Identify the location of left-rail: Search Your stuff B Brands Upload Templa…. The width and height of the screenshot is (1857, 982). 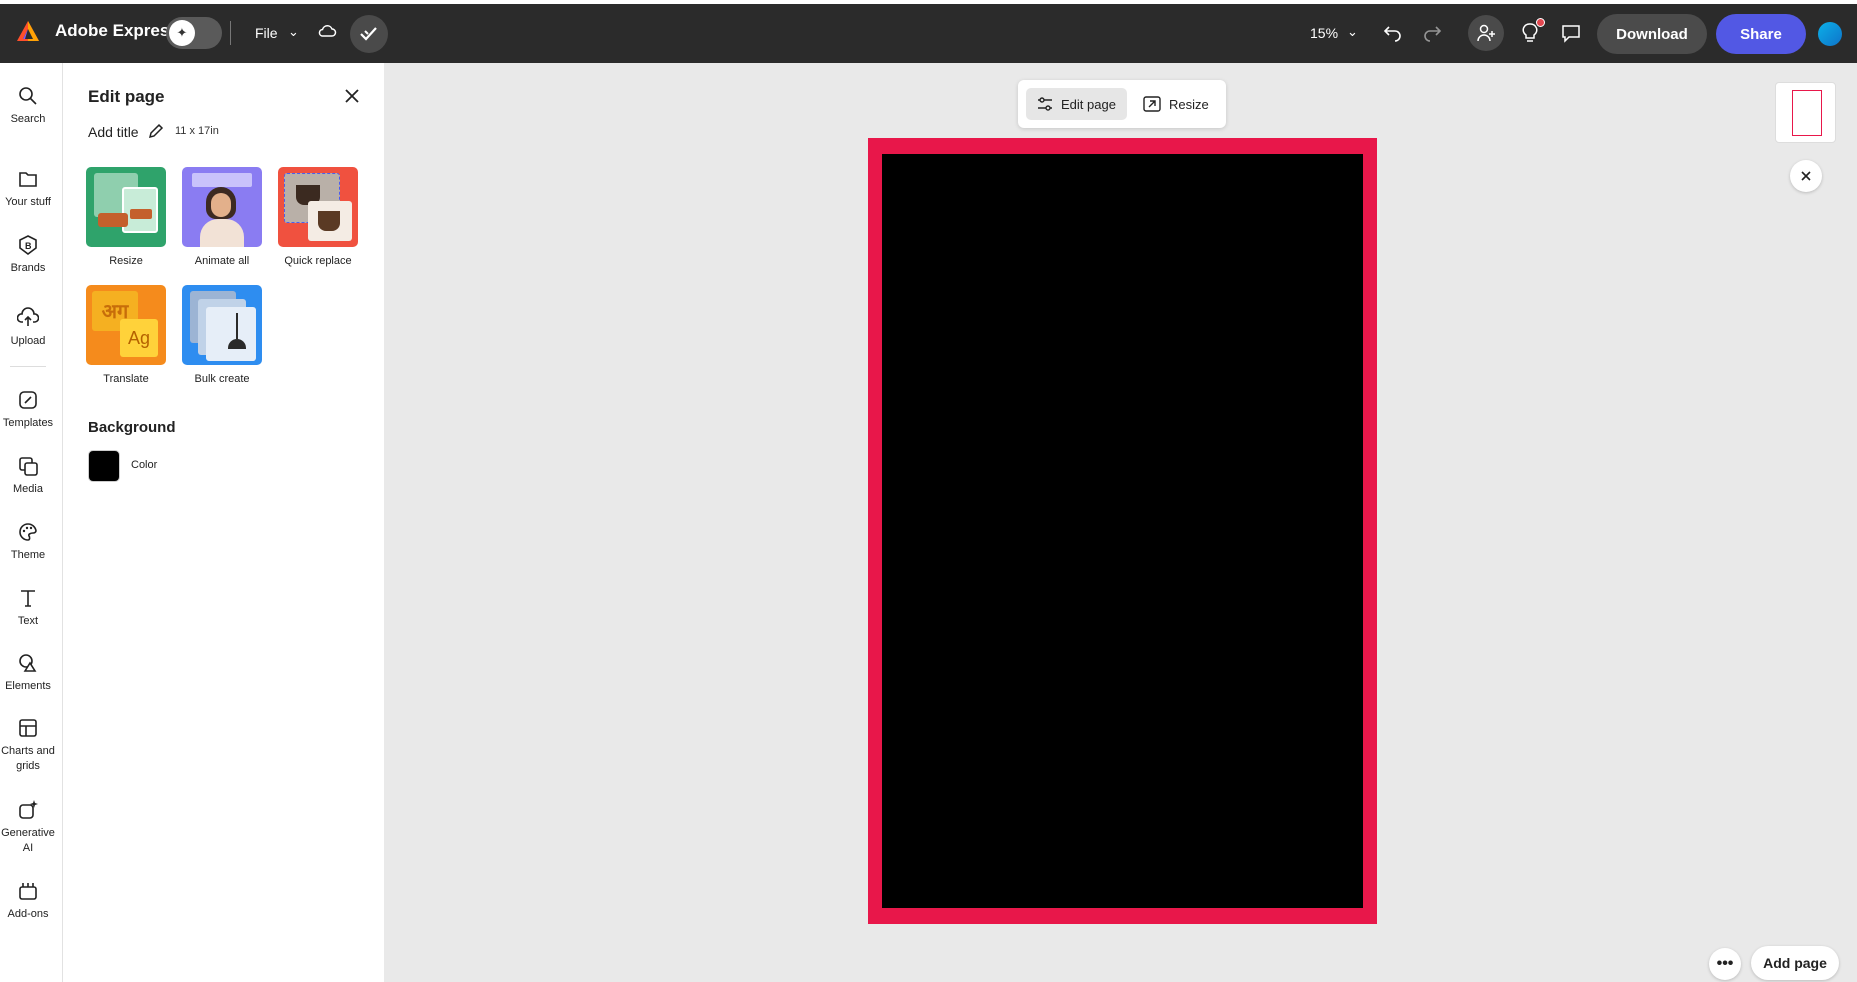
(31, 522).